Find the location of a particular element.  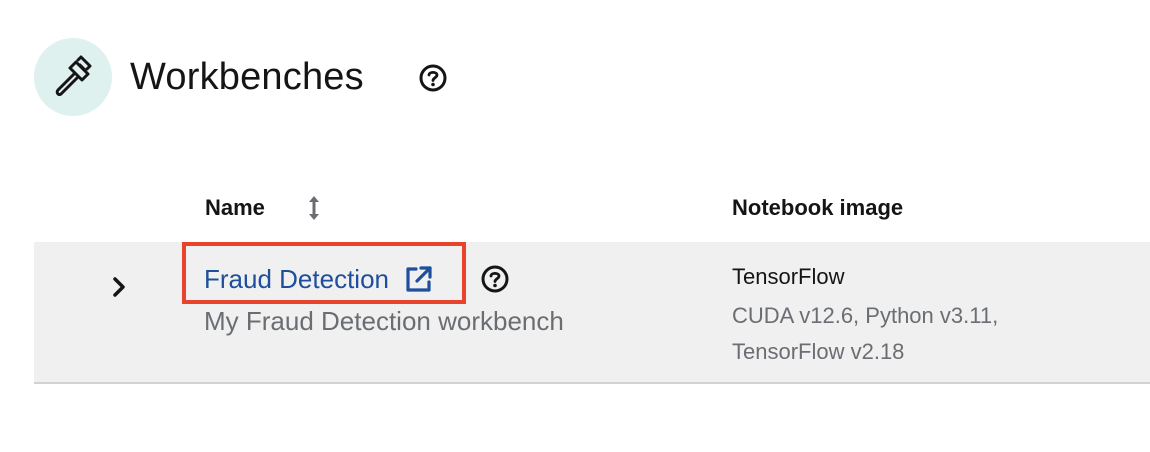

header-icon-badge is located at coordinates (73, 77).